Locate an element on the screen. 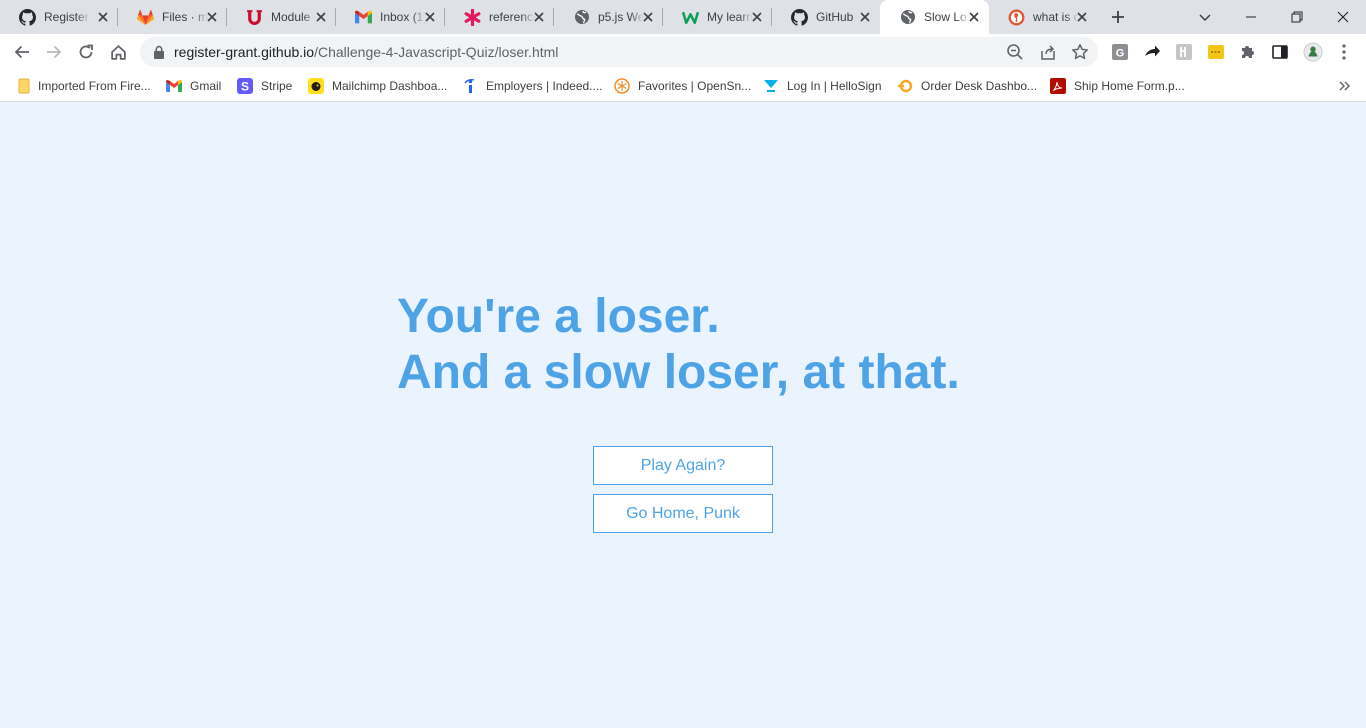 The image size is (1366, 728). w-icon is located at coordinates (690, 17).